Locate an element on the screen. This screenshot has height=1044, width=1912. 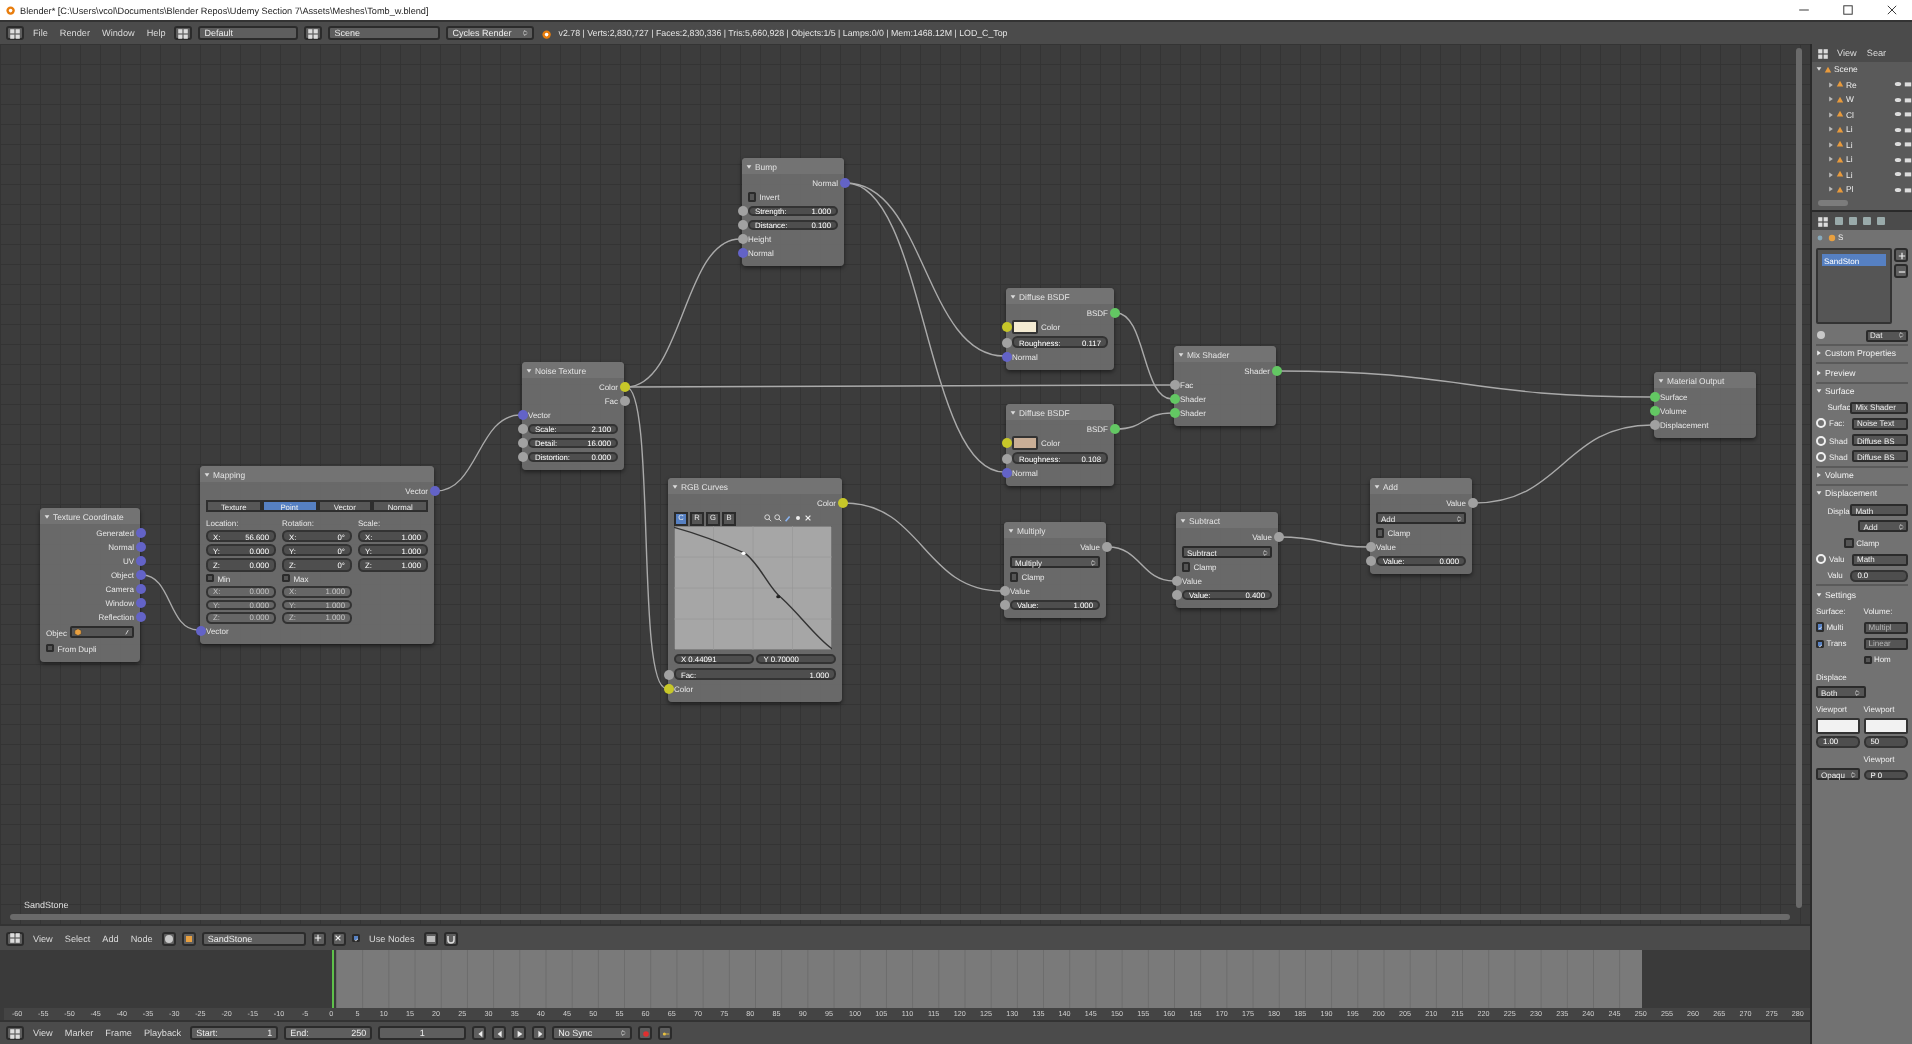
fake-user-button is located at coordinates (318, 938).